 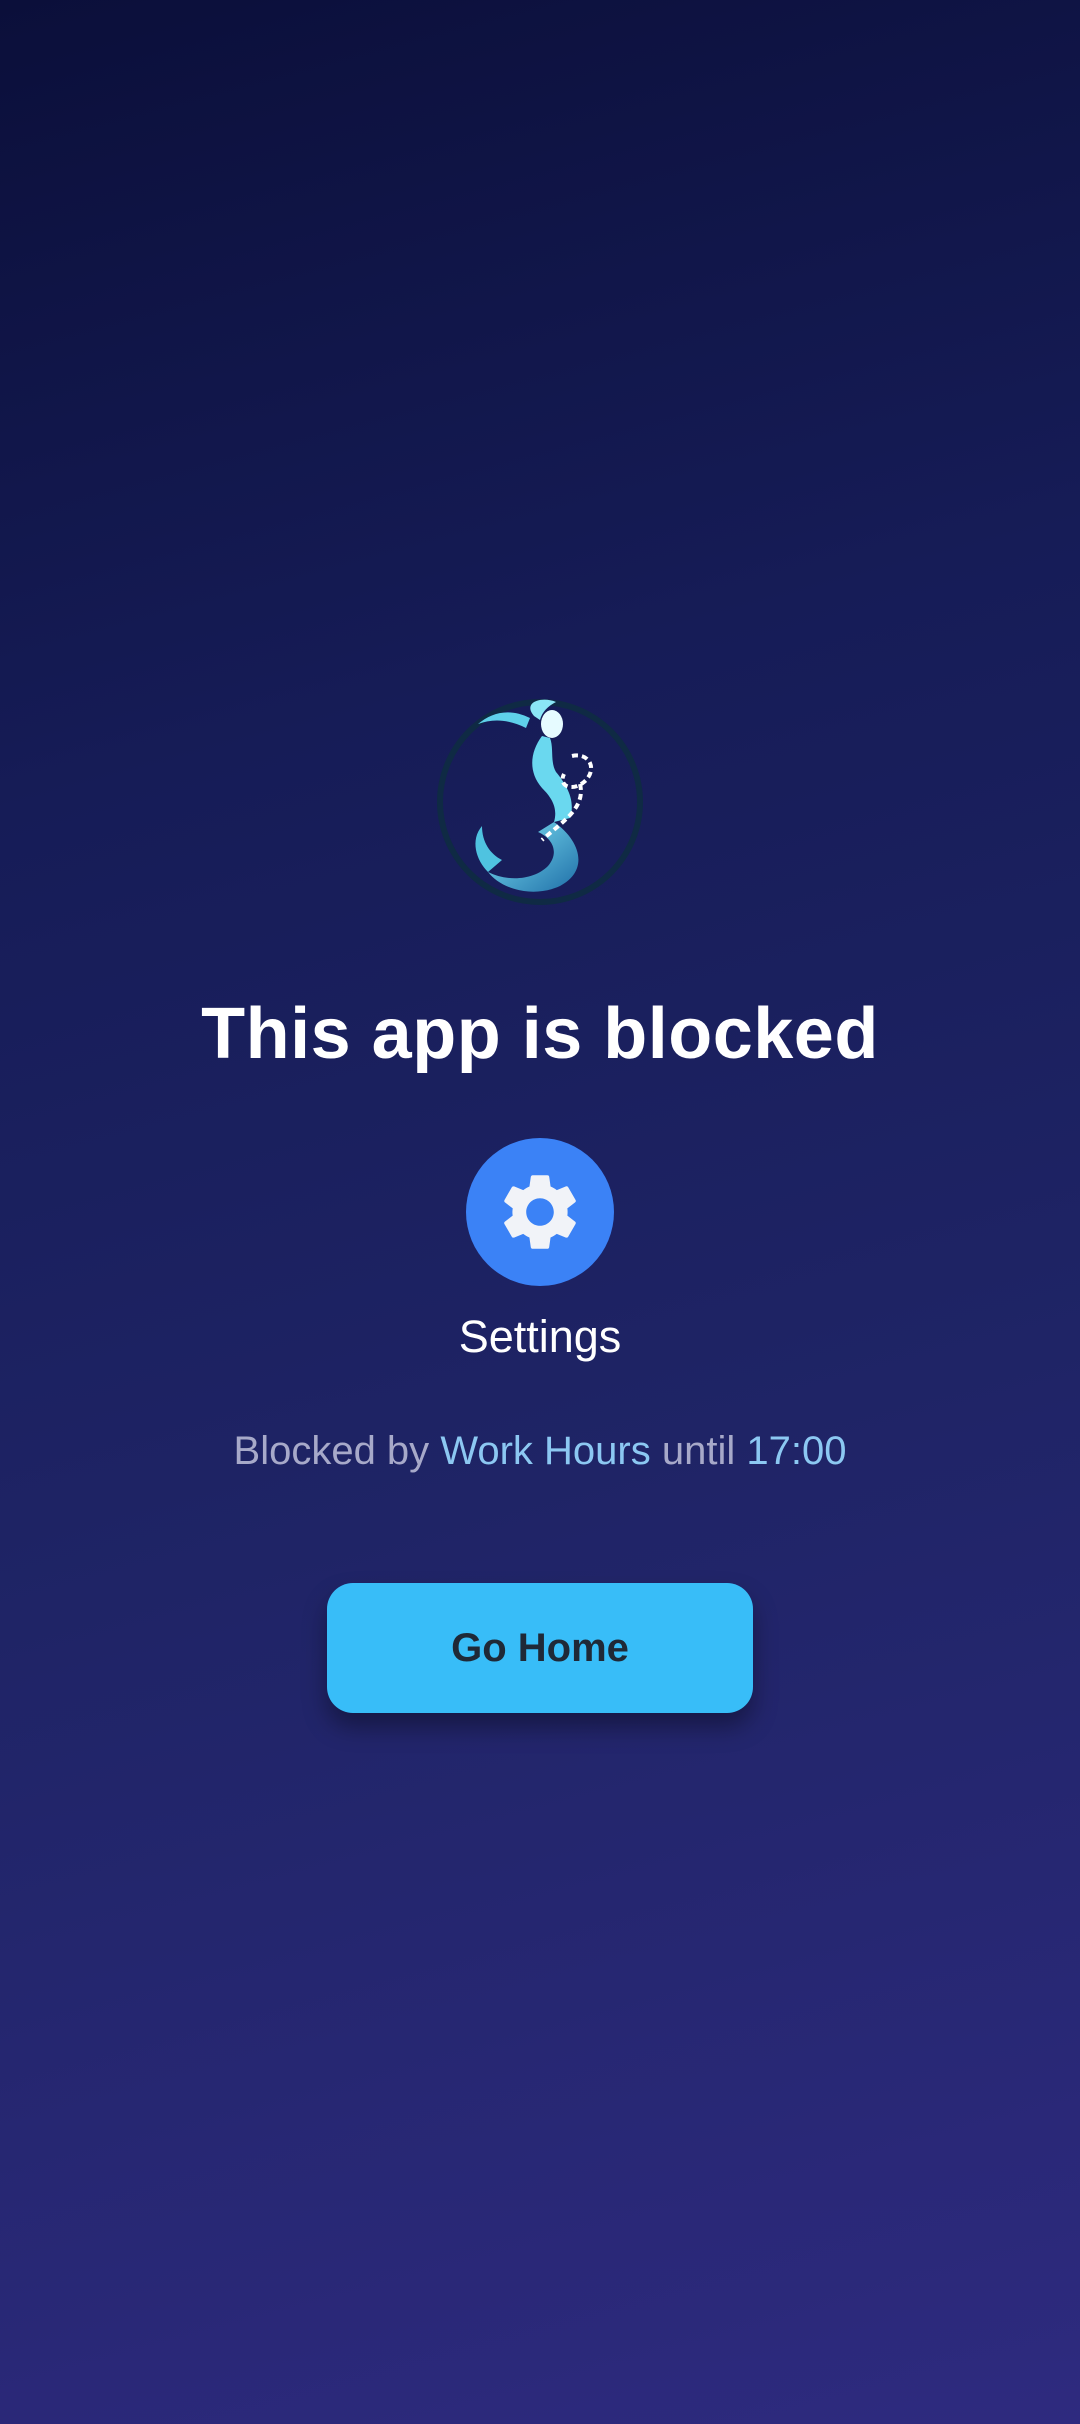 What do you see at coordinates (540, 1034) in the screenshot?
I see `page-title: This app is blocked` at bounding box center [540, 1034].